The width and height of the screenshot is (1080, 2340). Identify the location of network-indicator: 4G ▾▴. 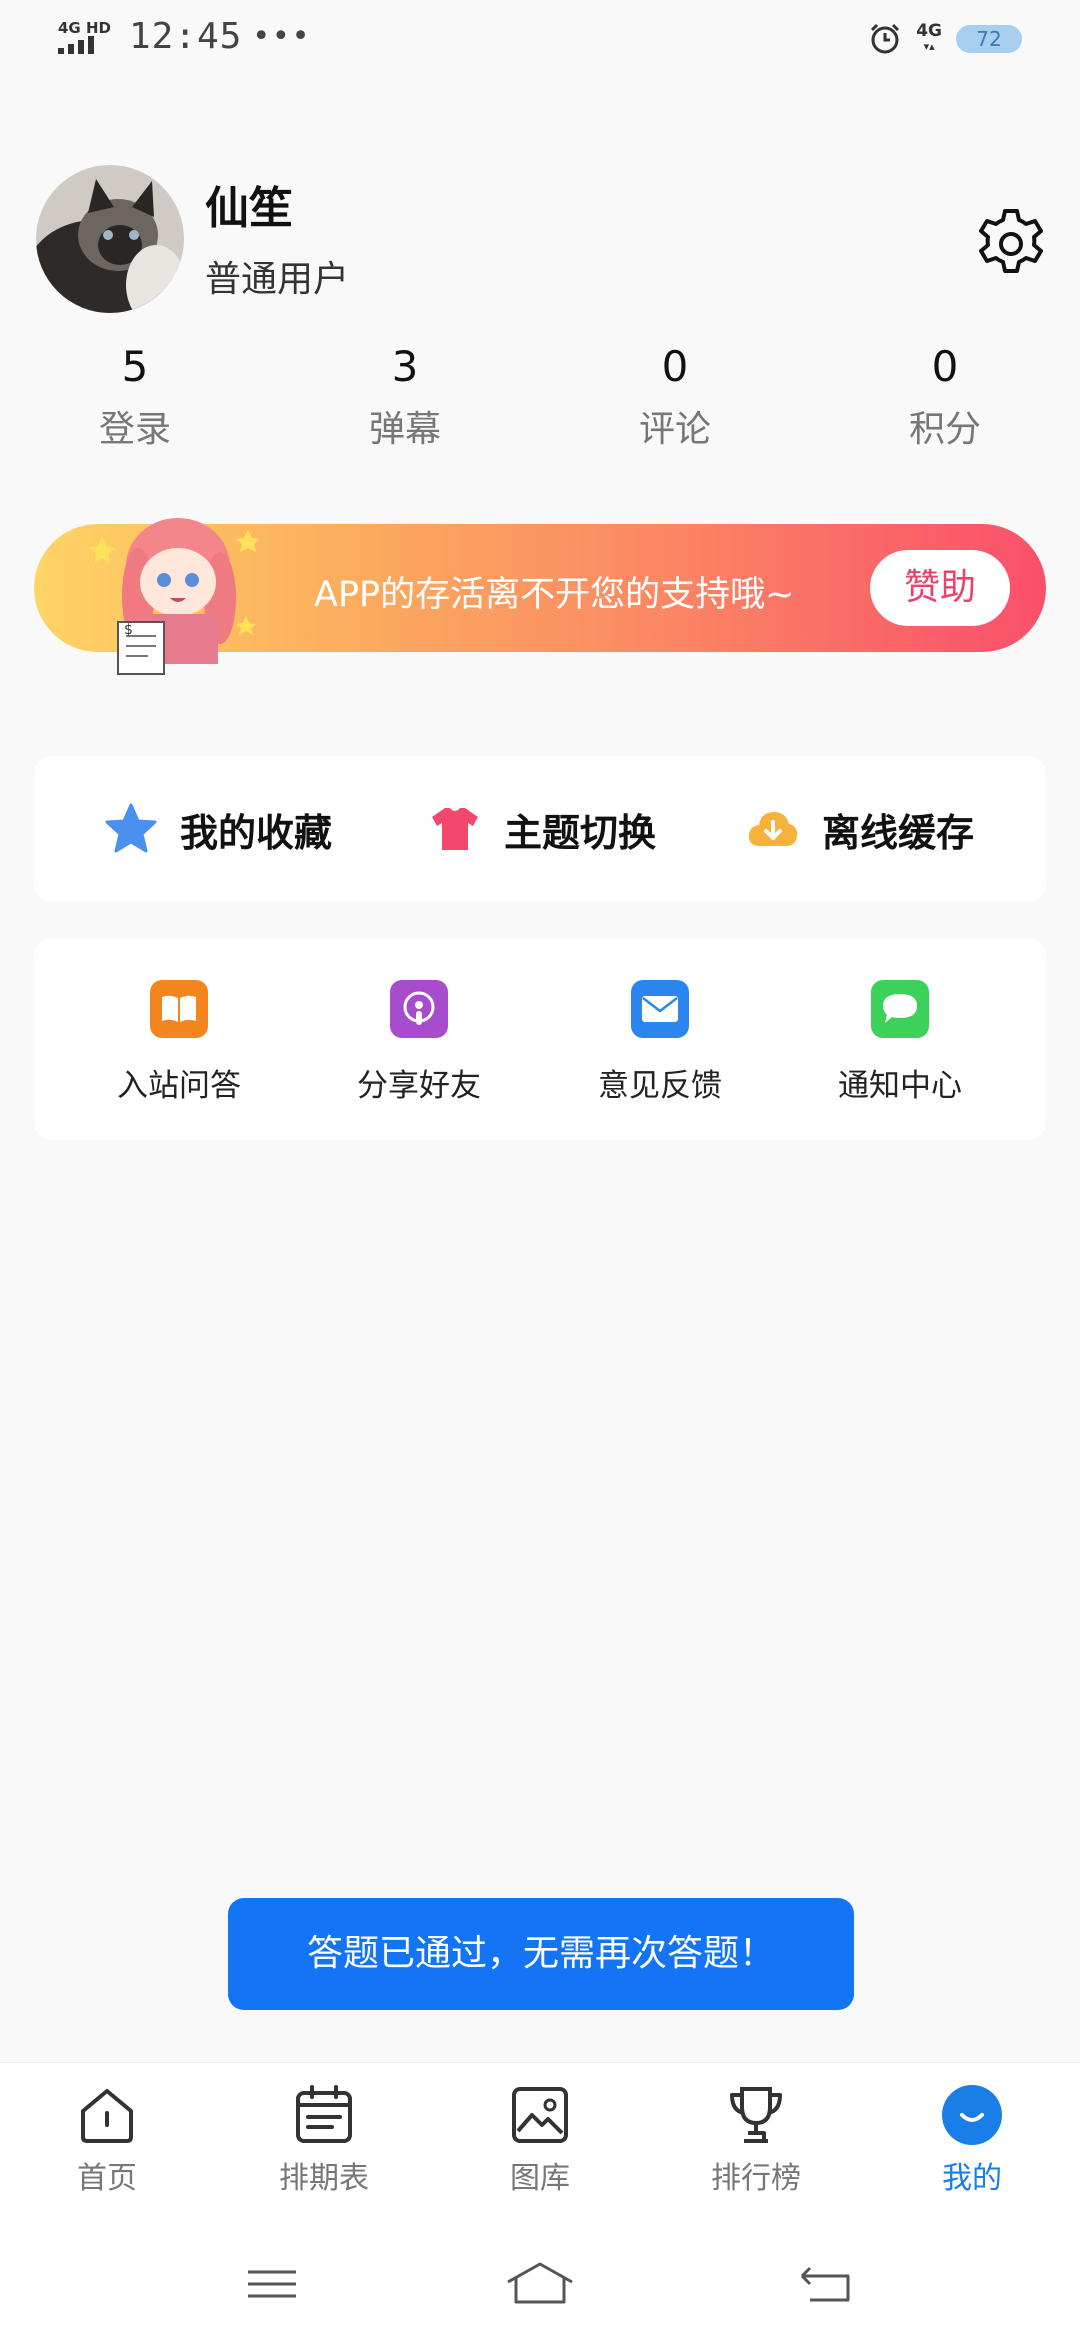
(929, 37).